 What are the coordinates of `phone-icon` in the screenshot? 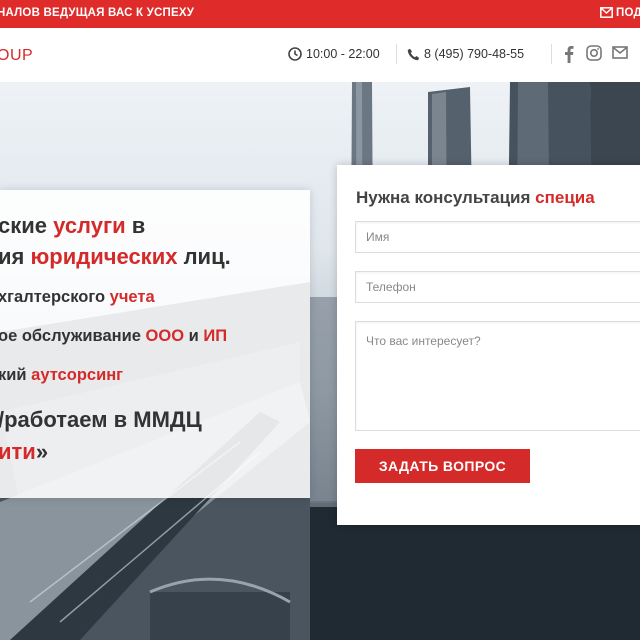 It's located at (413, 54).